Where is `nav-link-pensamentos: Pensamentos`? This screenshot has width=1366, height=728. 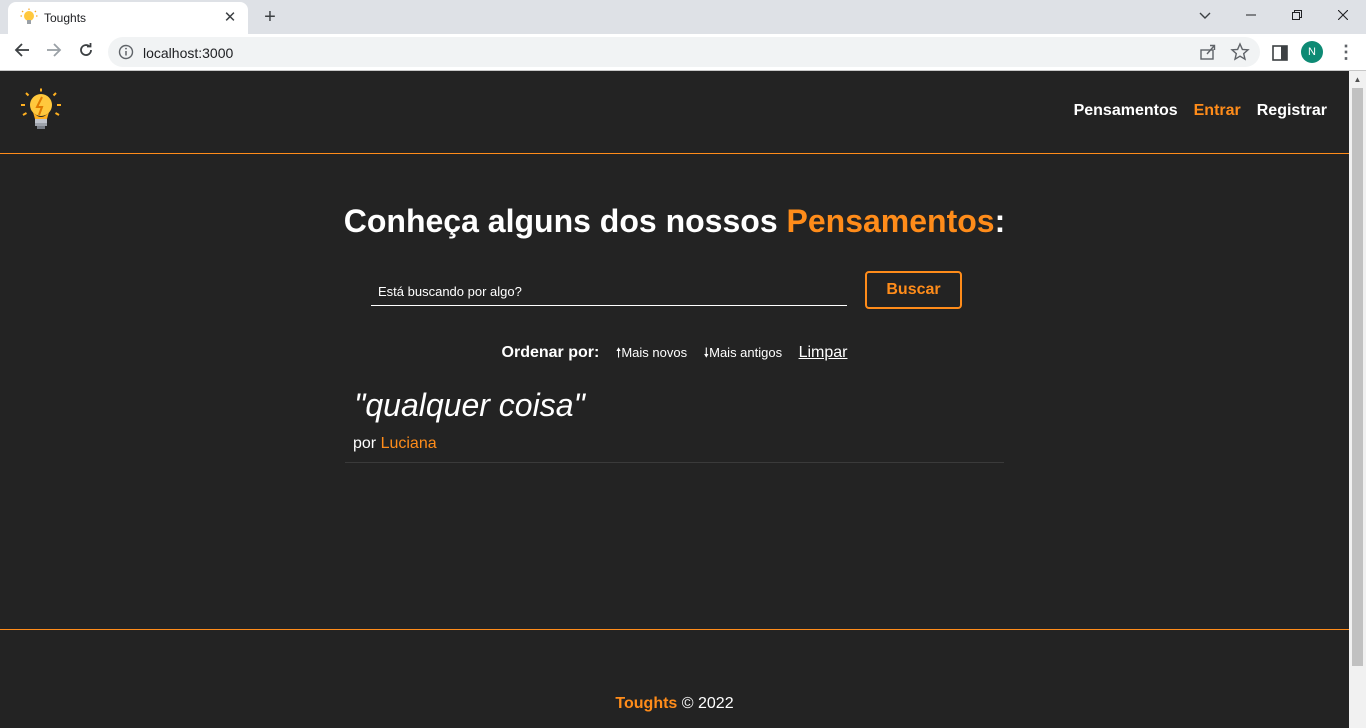 nav-link-pensamentos: Pensamentos is located at coordinates (1126, 111).